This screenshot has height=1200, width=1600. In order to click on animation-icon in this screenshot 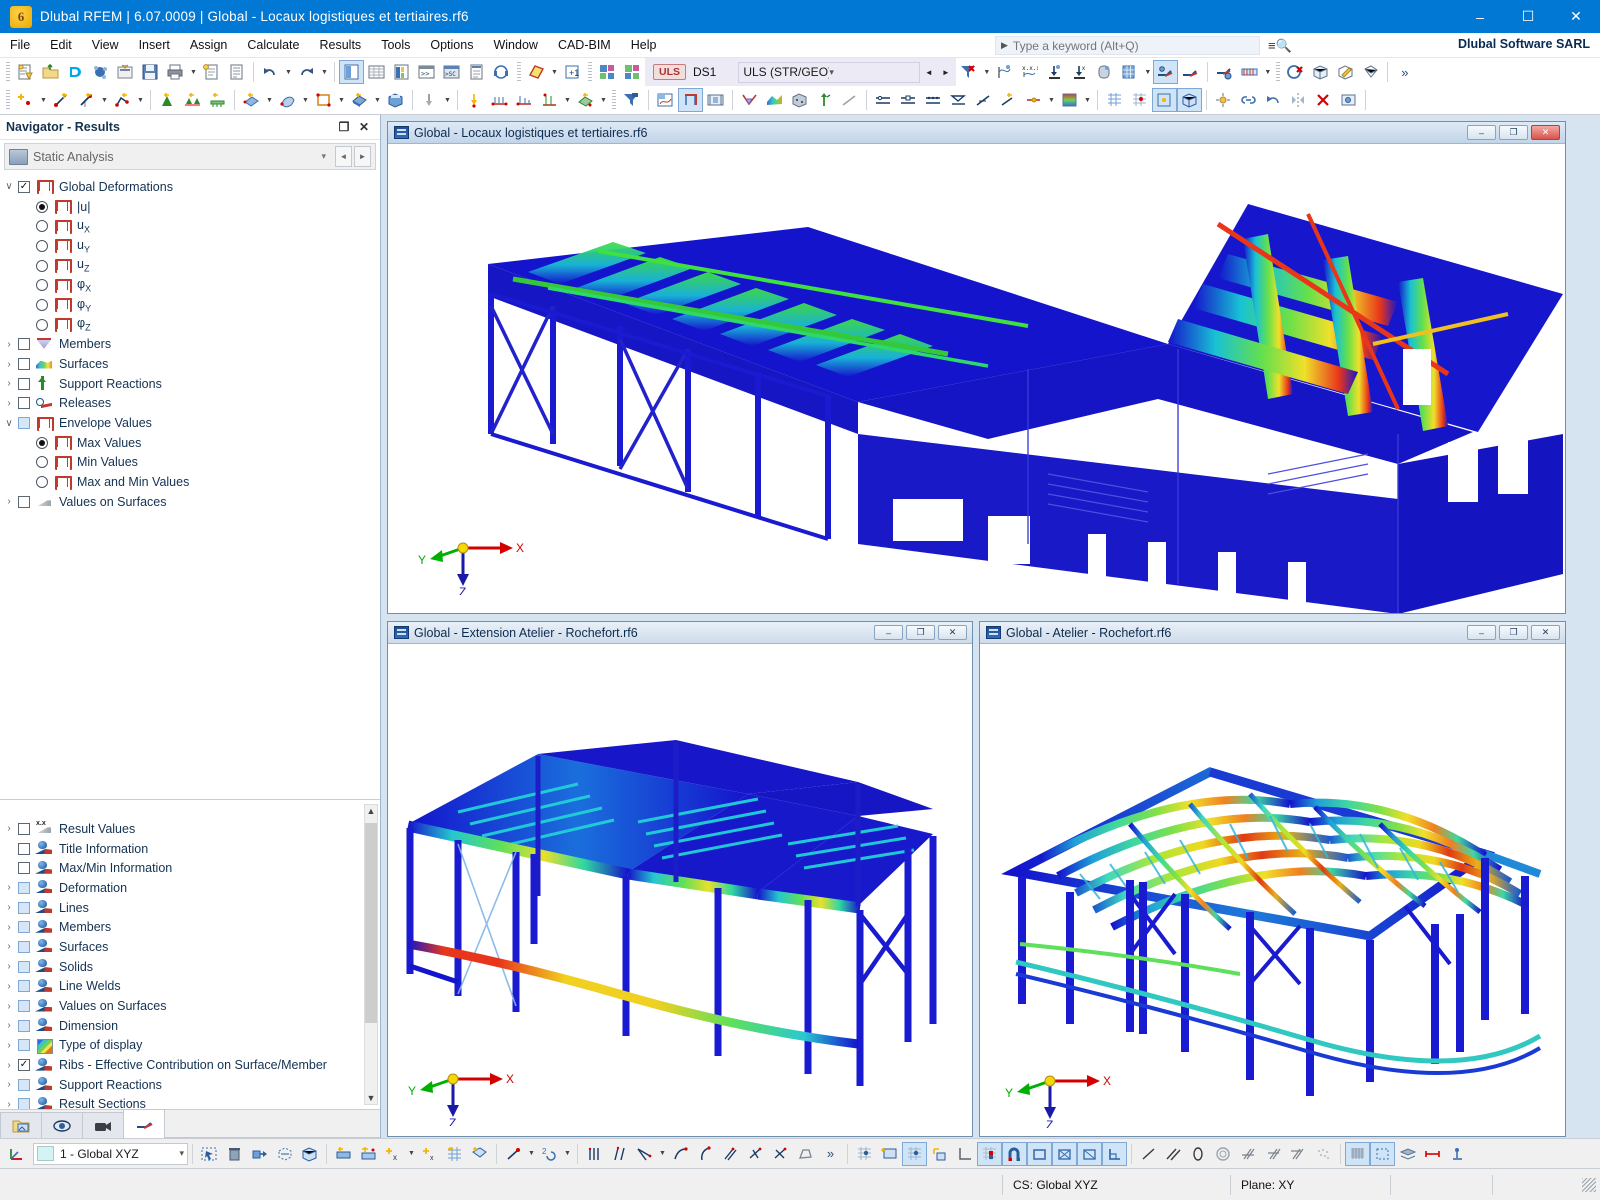, I will do `click(715, 100)`.